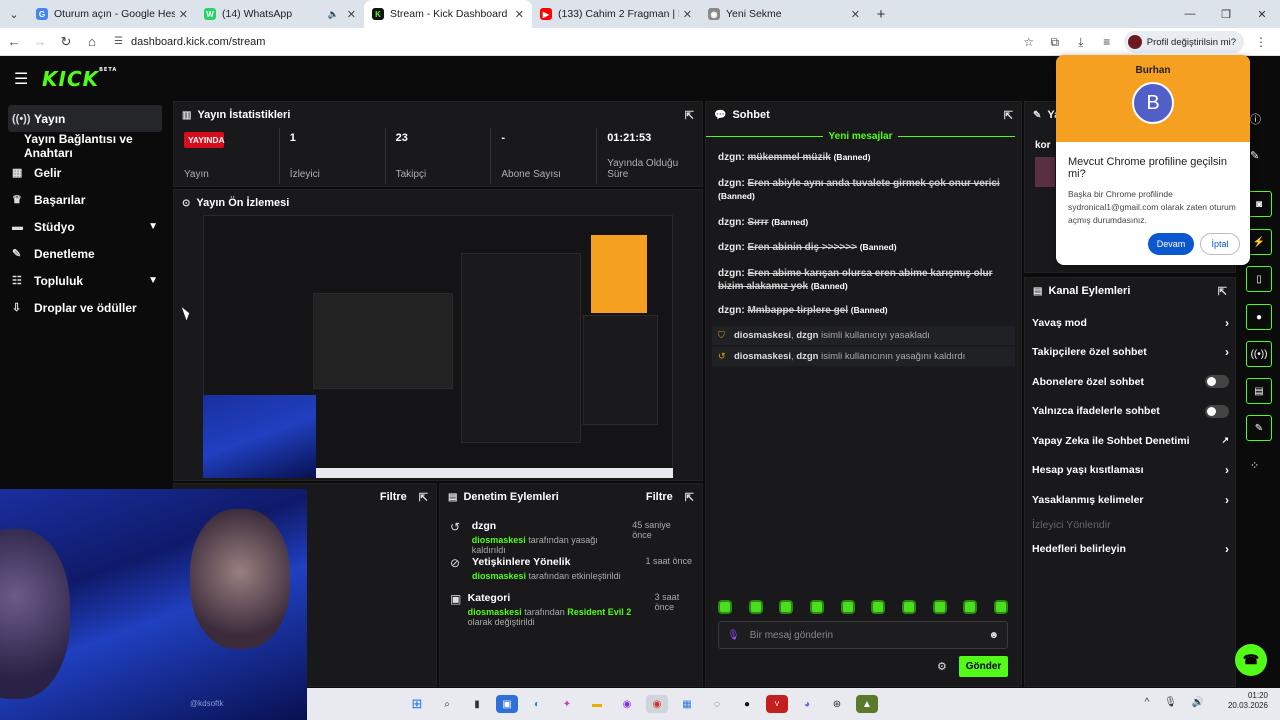 The image size is (1280, 720). I want to click on bookmark-star-icon: ☆, so click(1029, 42).